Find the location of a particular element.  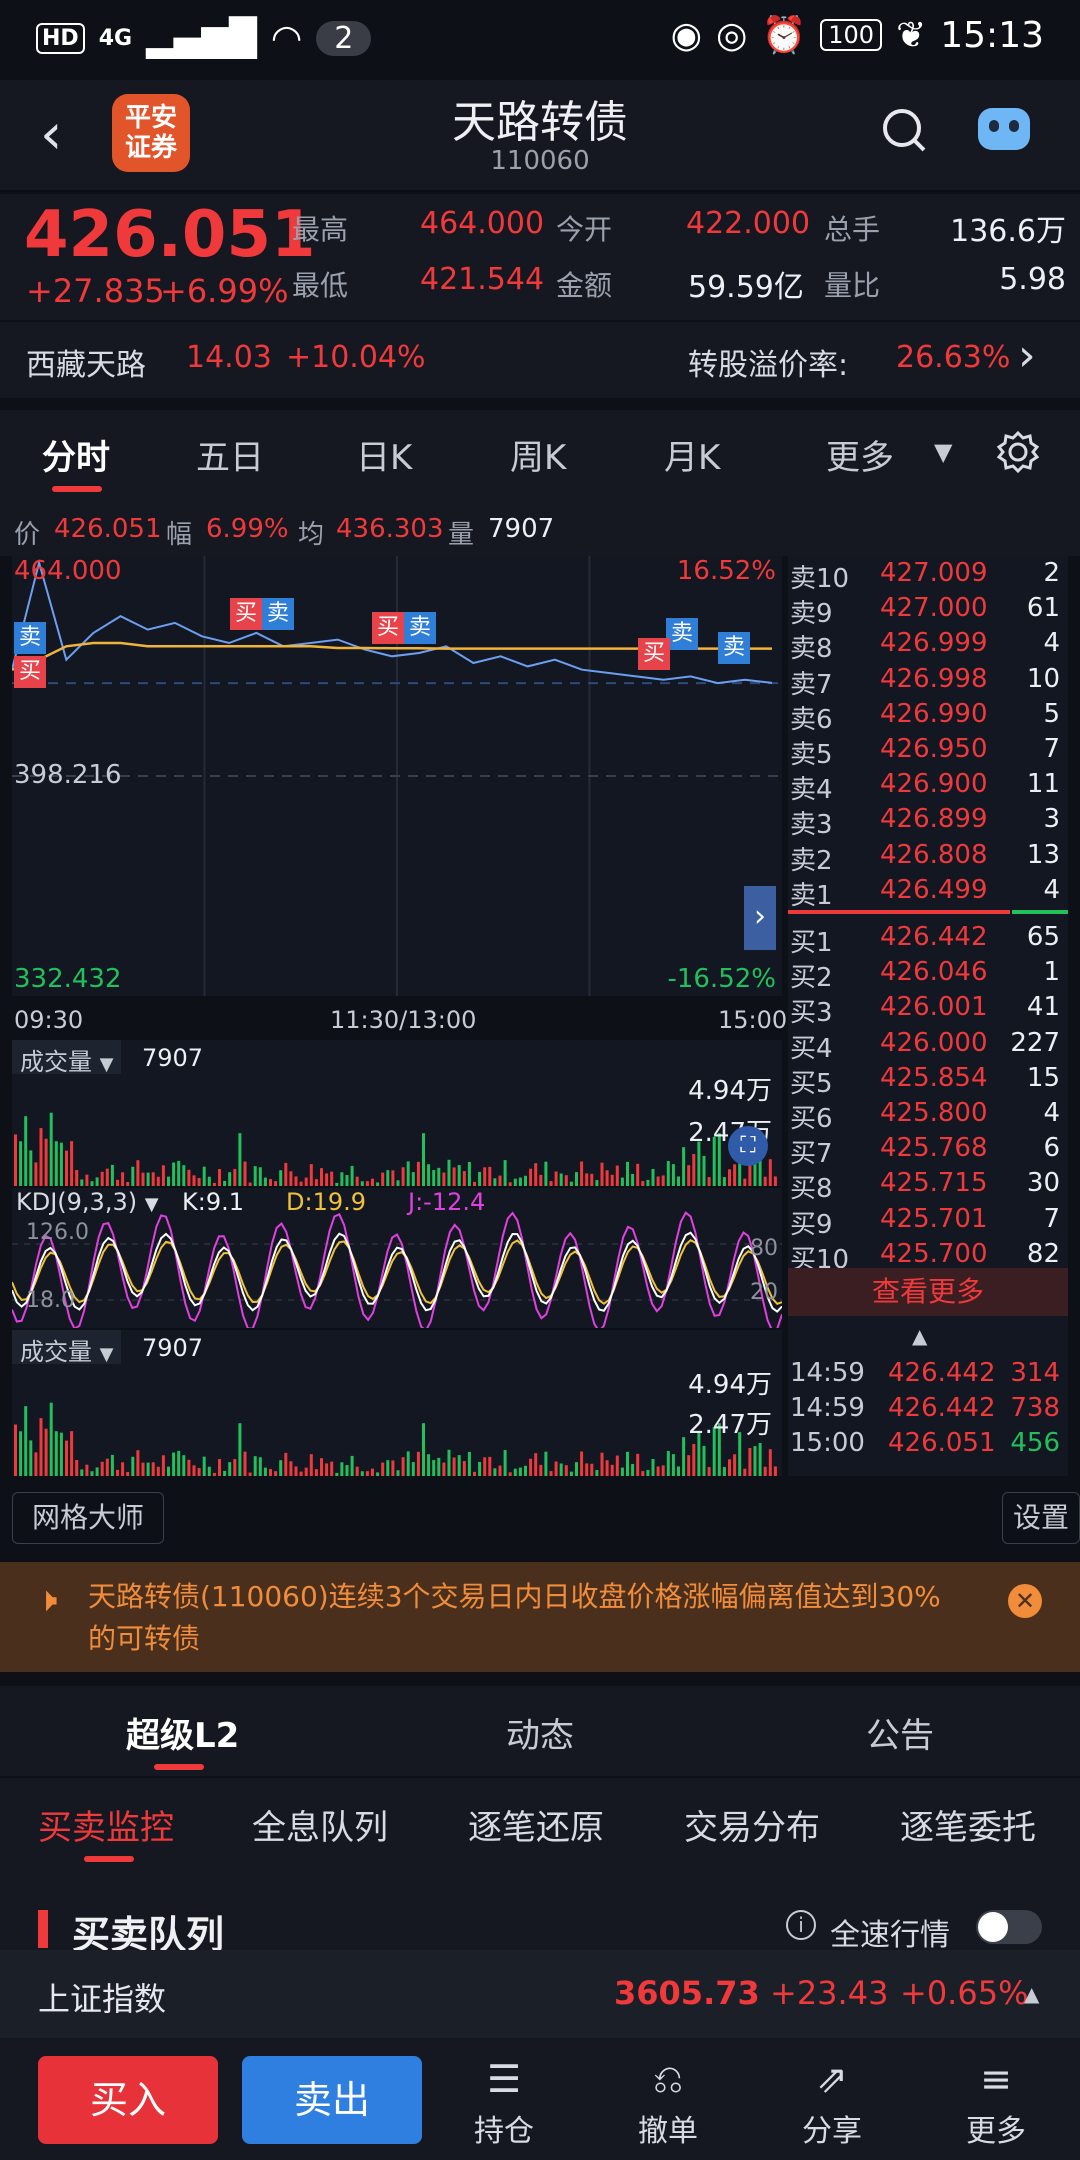

underlying-stock-bar: 西藏天路 14.03 +10.04% 转股溢价率: 26.63% › is located at coordinates (540, 360).